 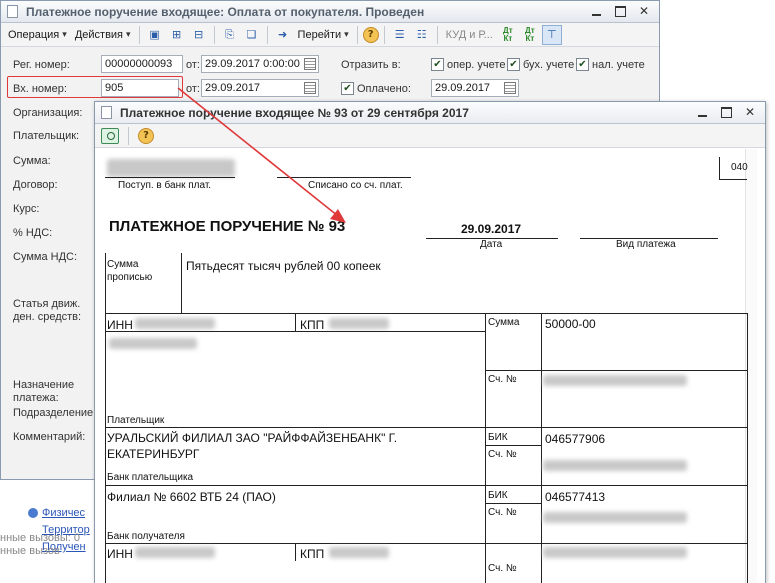 What do you see at coordinates (171, 168) in the screenshot?
I see `redacted-box` at bounding box center [171, 168].